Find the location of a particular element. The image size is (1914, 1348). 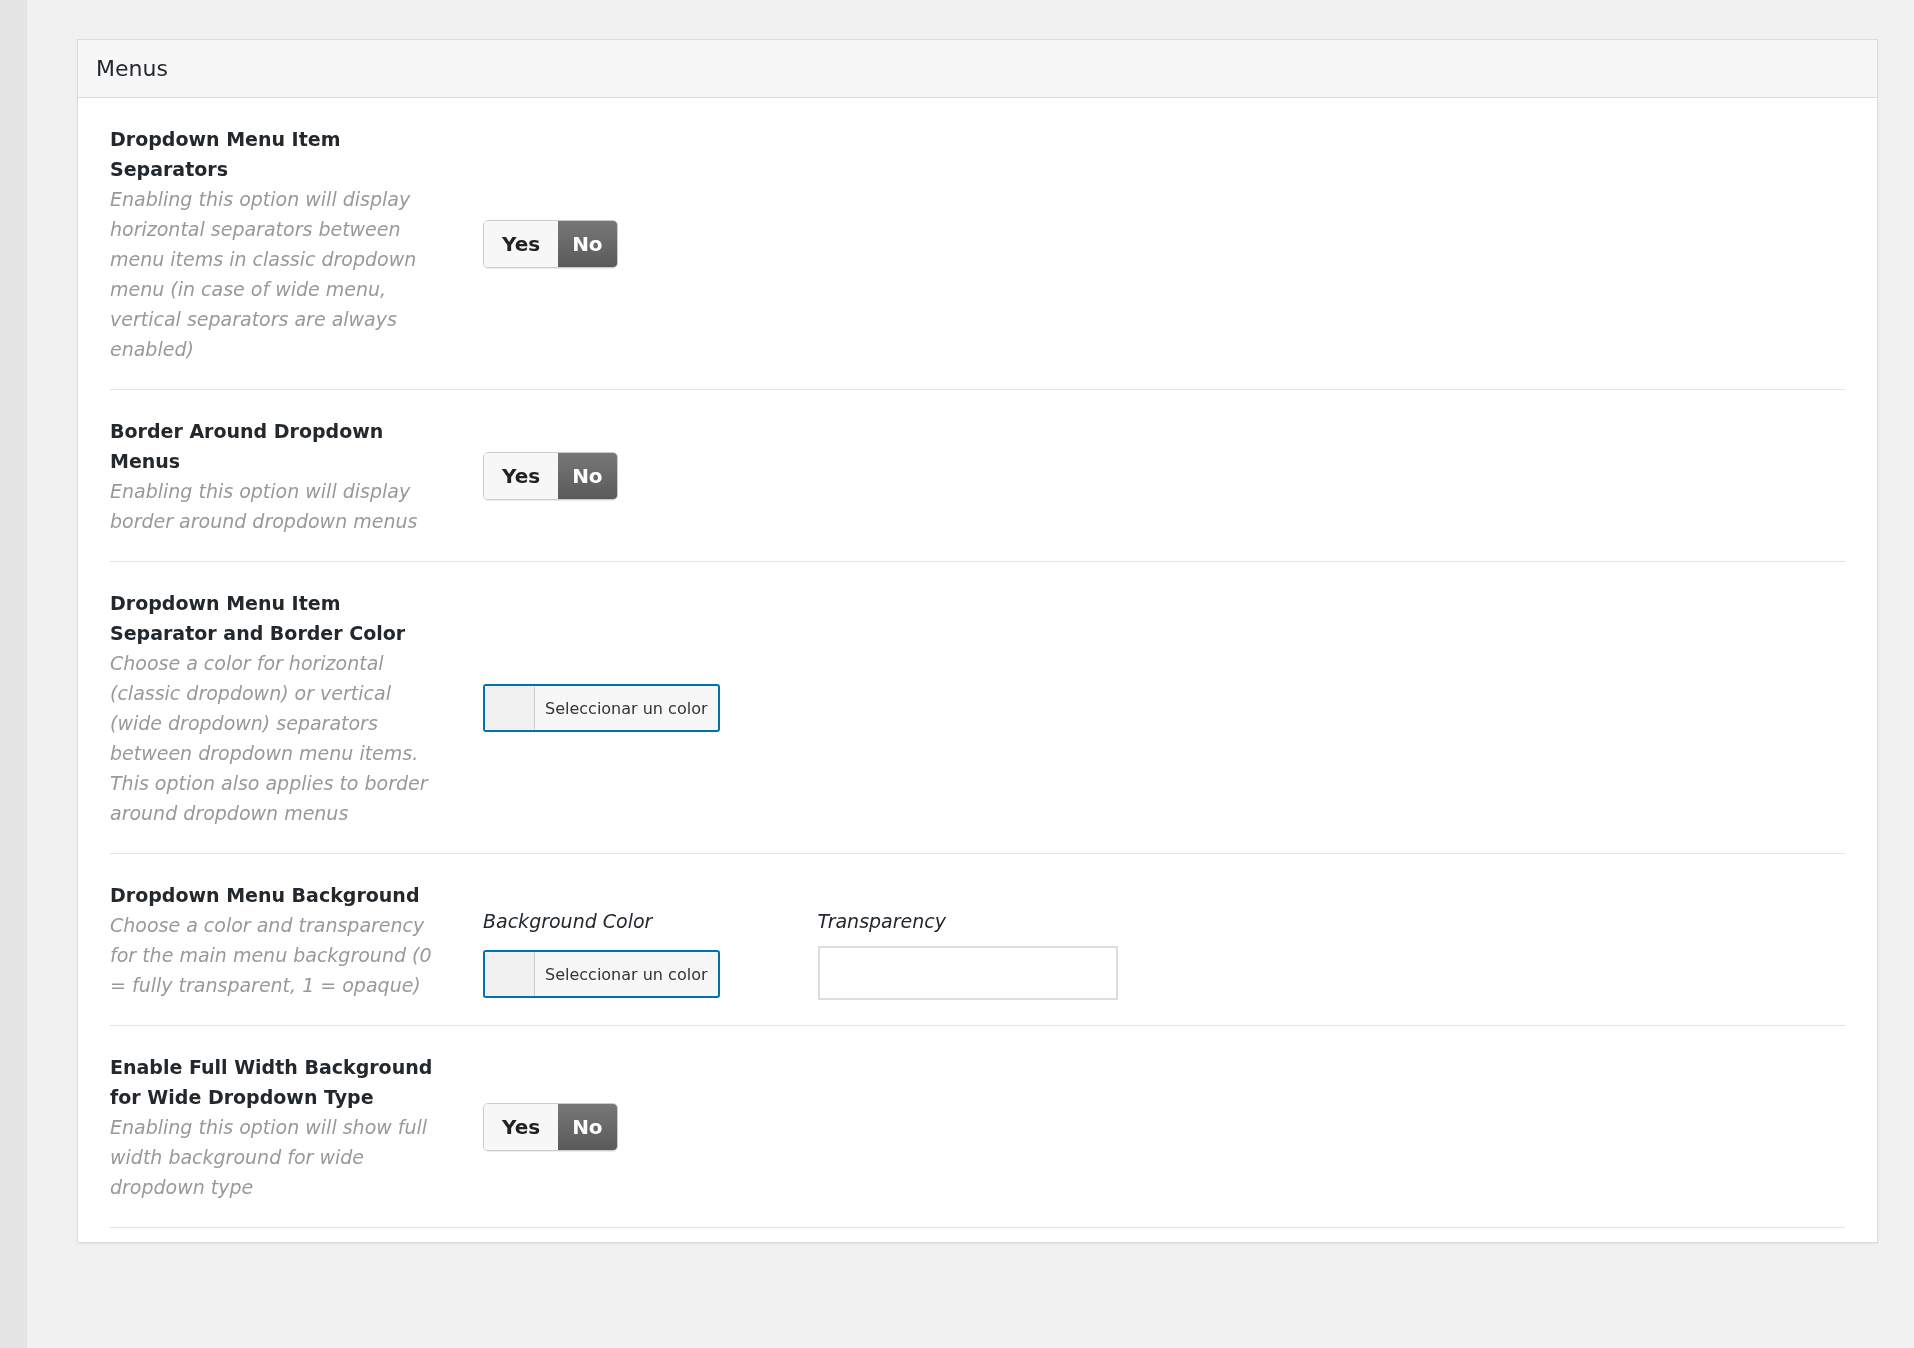

setting-description: Enabling this option will display horizontal separators between menu items in classic dropdown menu (in case of wide menu, vertical separators are always enabled) is located at coordinates (264, 274).